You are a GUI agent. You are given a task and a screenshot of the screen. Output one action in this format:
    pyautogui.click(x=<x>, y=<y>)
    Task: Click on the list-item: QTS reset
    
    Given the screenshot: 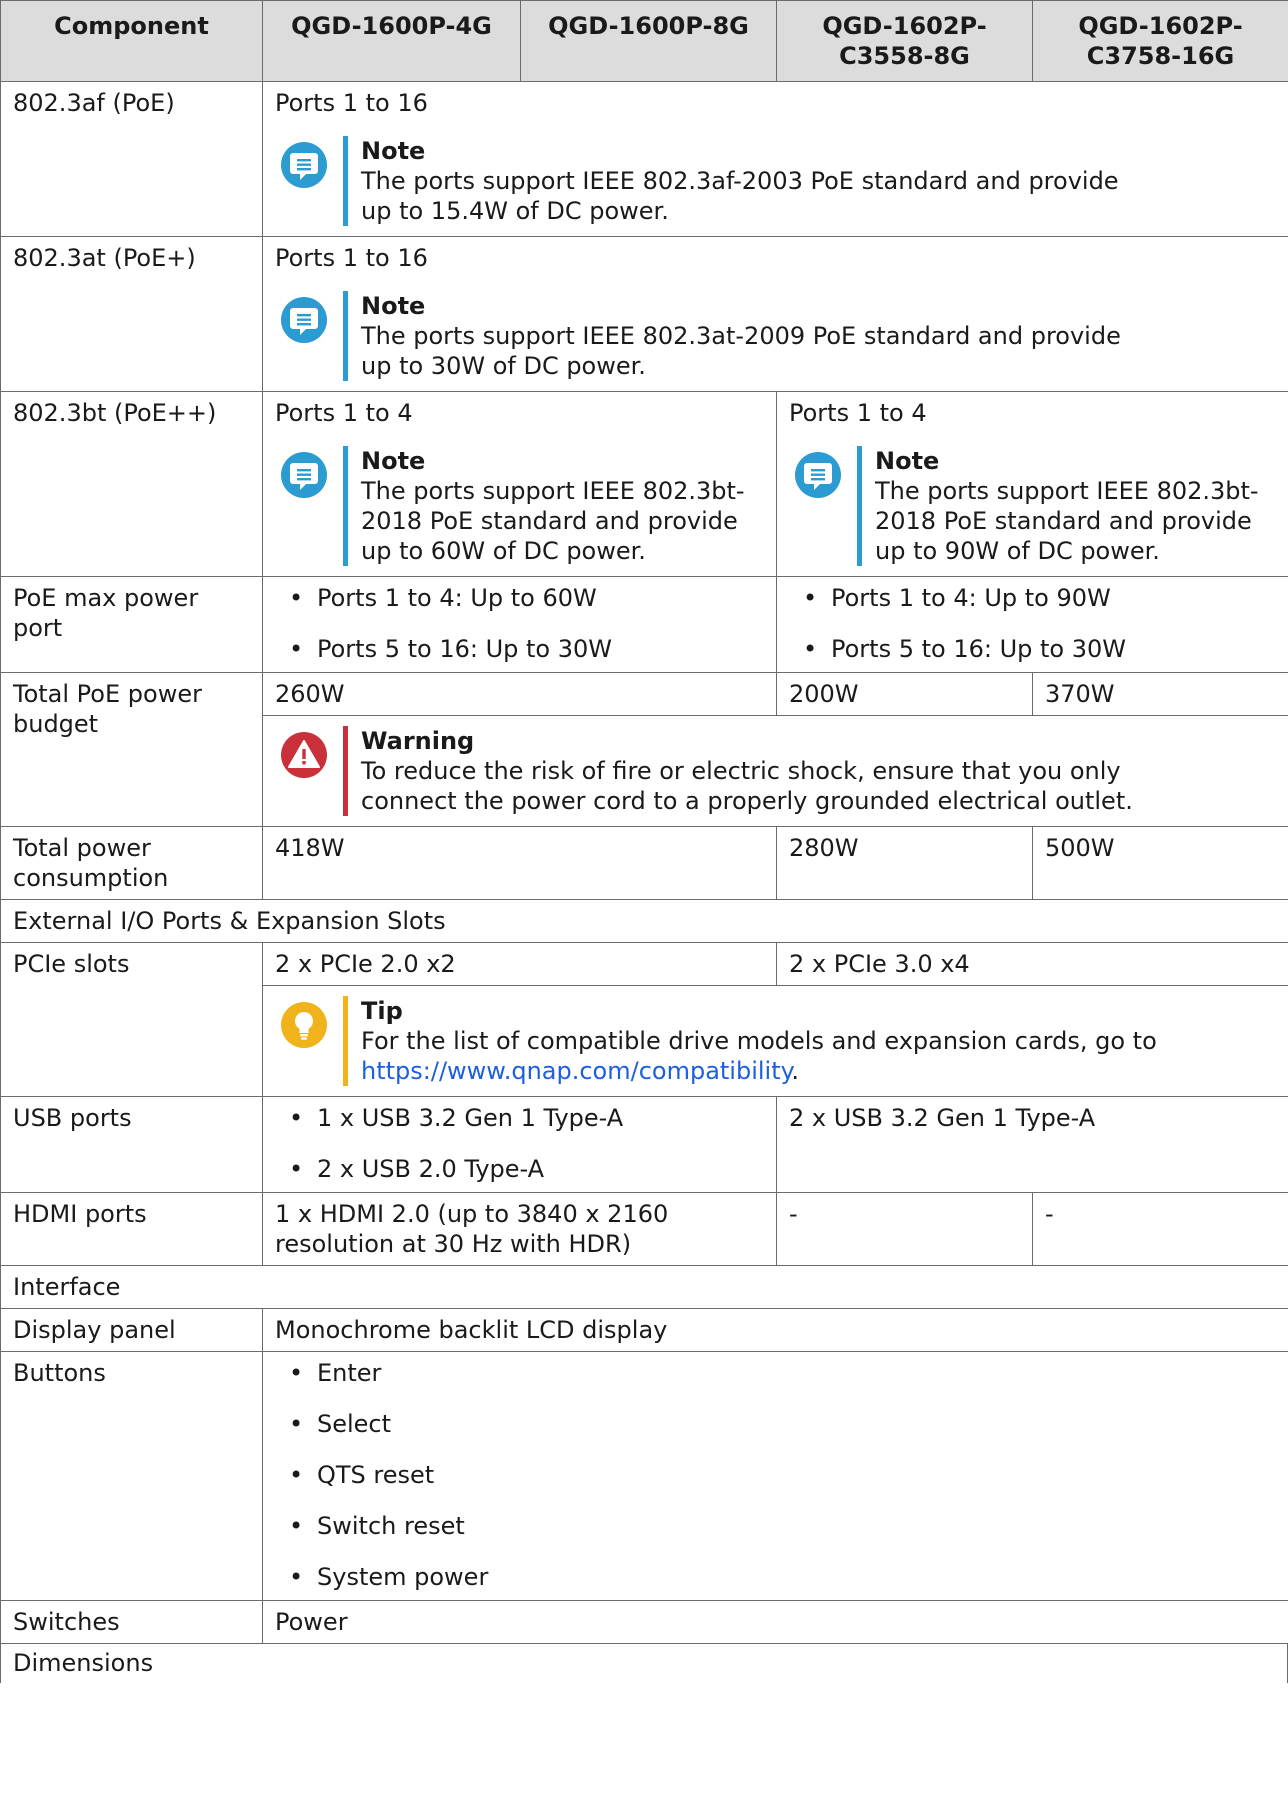 What is the action you would take?
    pyautogui.click(x=775, y=1475)
    